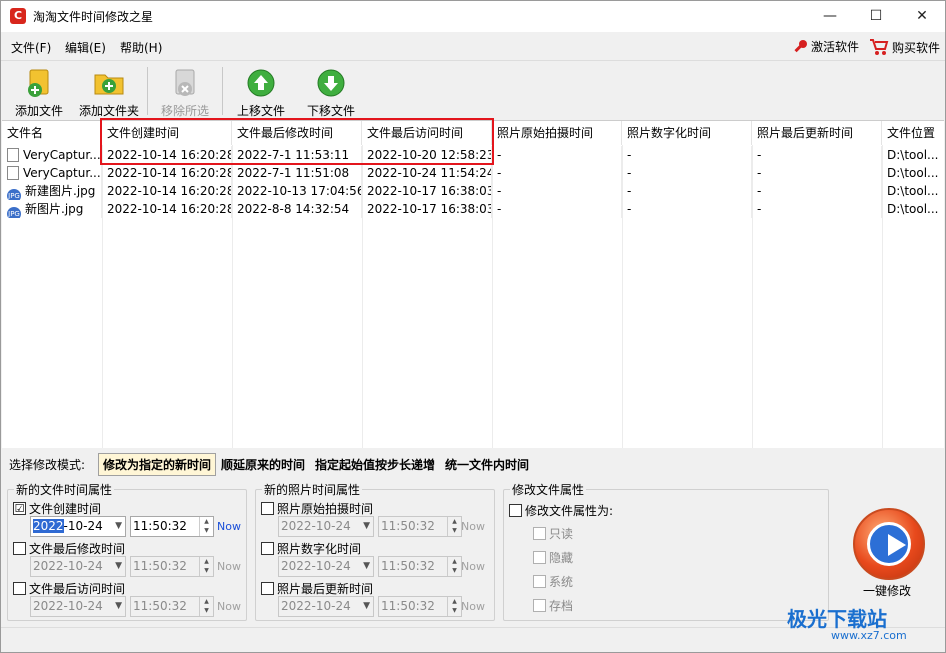 The height and width of the screenshot is (653, 946). Describe the element at coordinates (825, 46) in the screenshot. I see `activate-link: 激活软件` at that location.